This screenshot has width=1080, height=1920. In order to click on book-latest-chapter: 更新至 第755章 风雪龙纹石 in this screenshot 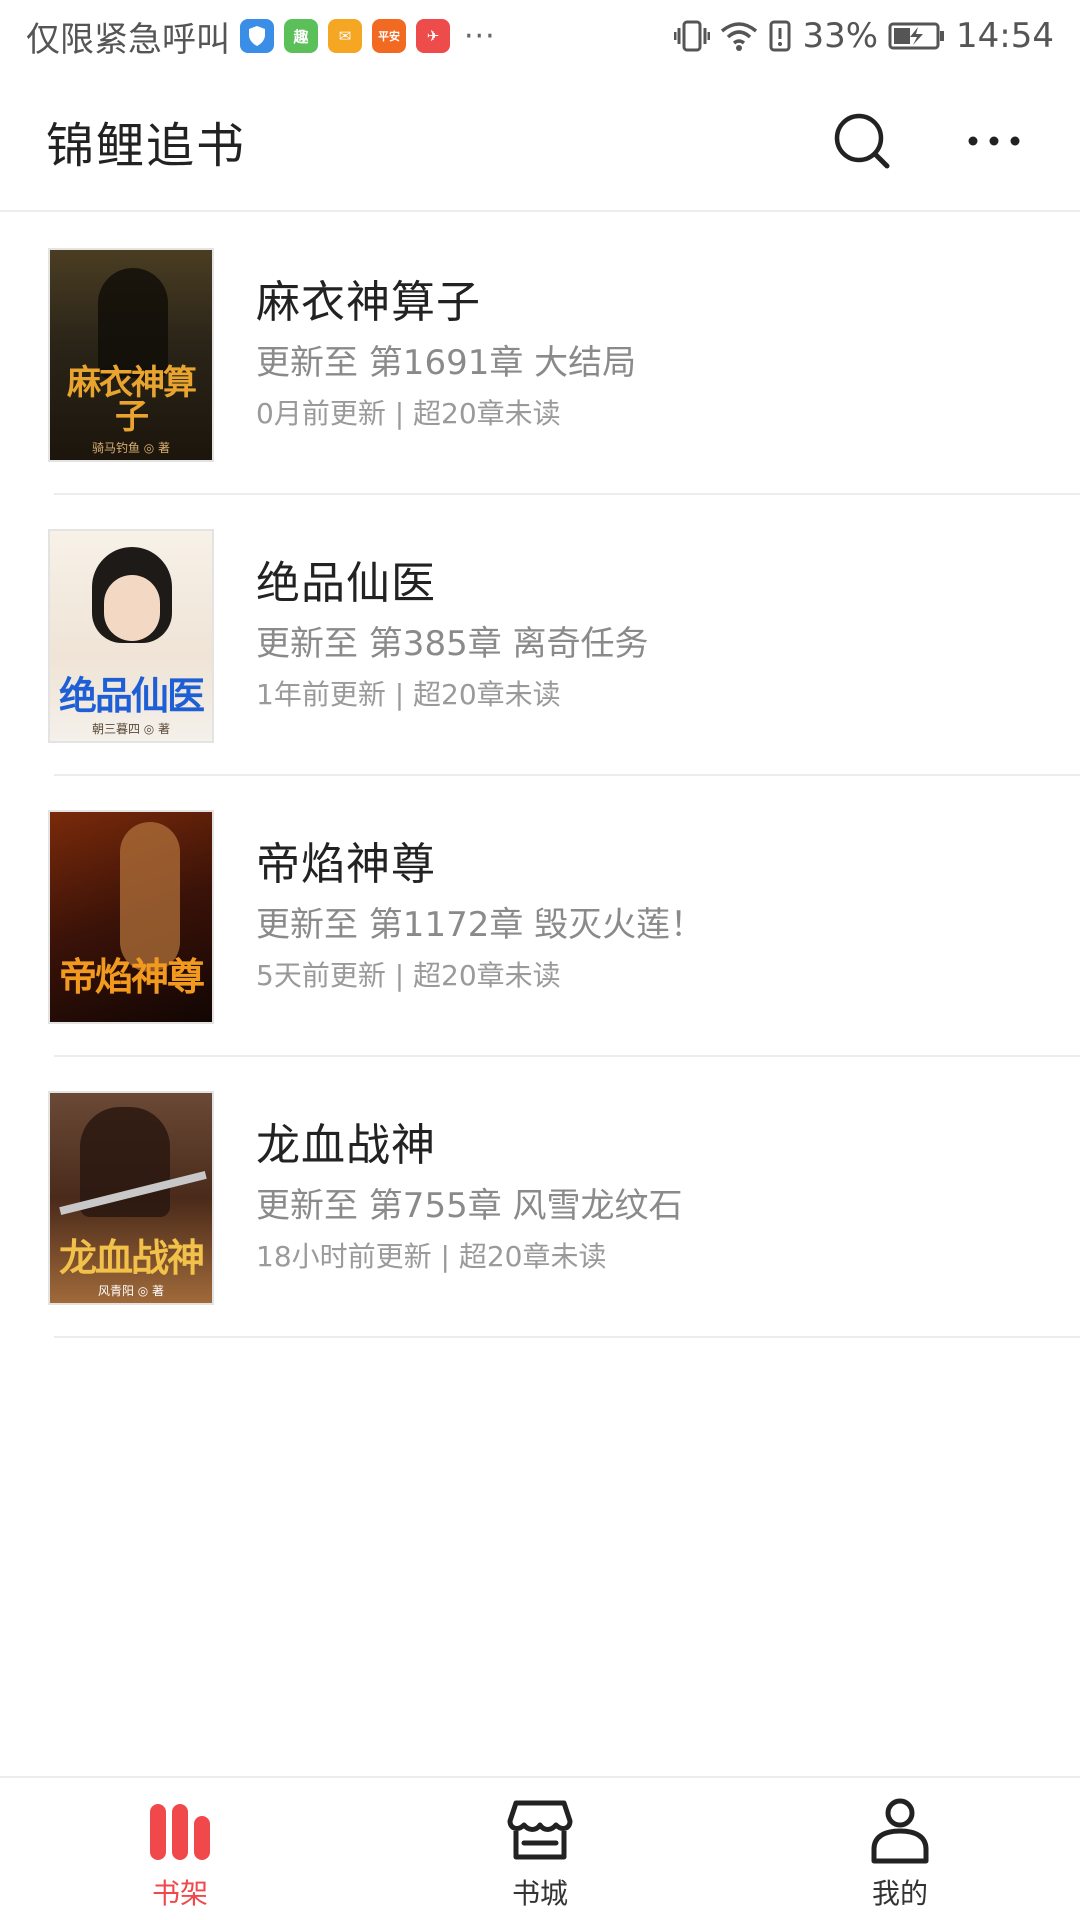, I will do `click(469, 1205)`.